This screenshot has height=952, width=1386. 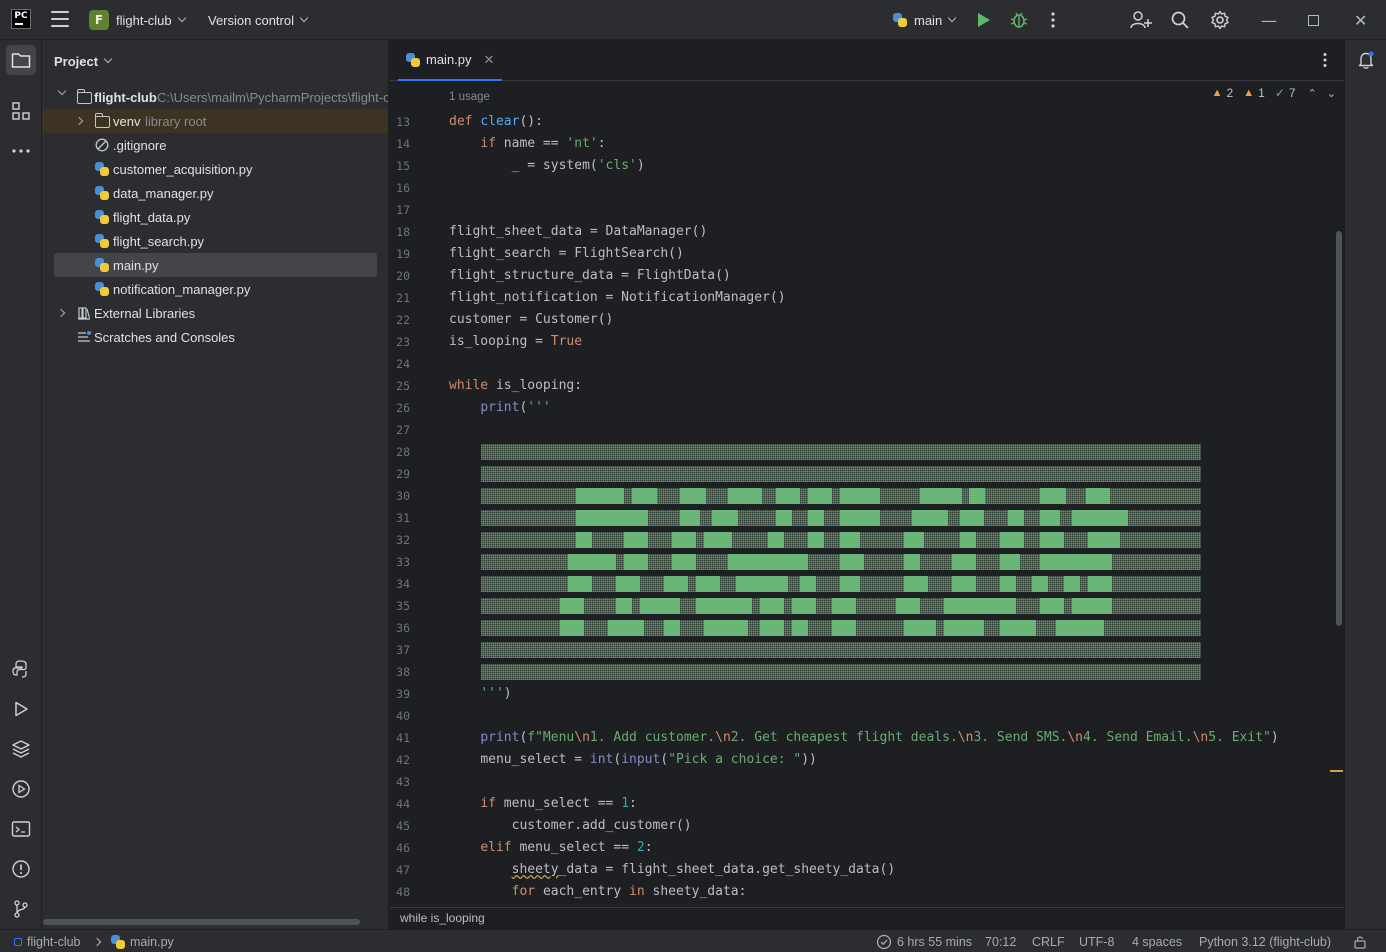 What do you see at coordinates (640, 847) in the screenshot?
I see `number: 2` at bounding box center [640, 847].